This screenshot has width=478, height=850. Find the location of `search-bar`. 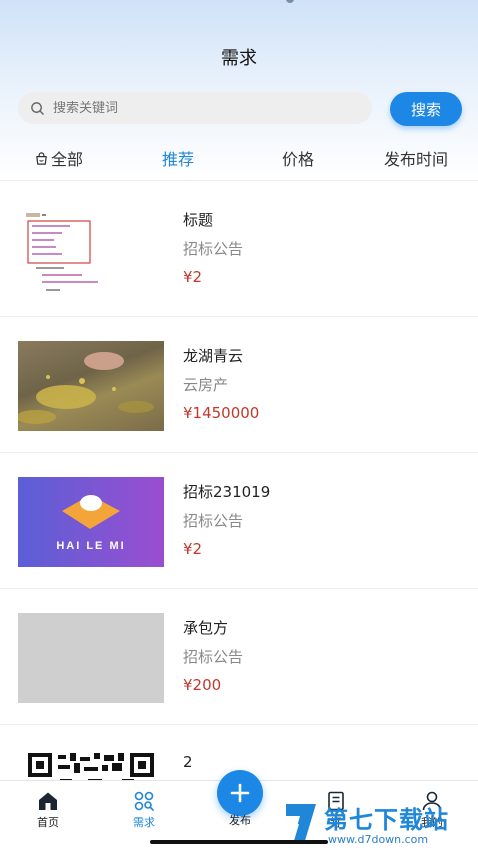

search-bar is located at coordinates (195, 108).